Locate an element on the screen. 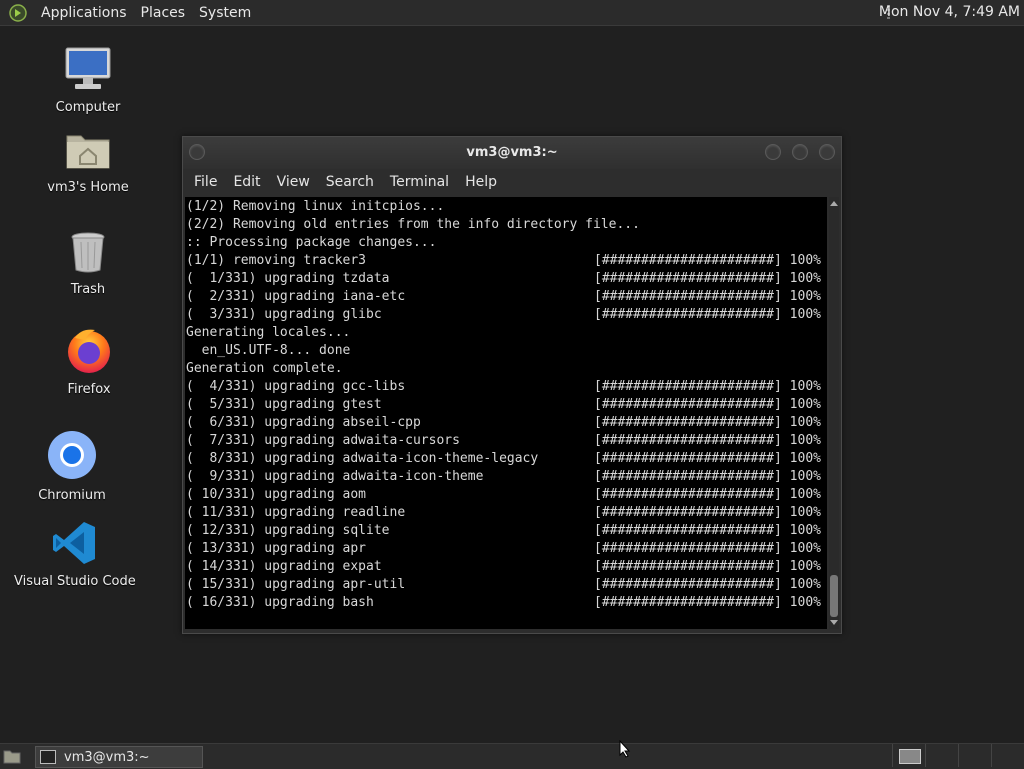 The width and height of the screenshot is (1024, 769). system-menu: System is located at coordinates (225, 13).